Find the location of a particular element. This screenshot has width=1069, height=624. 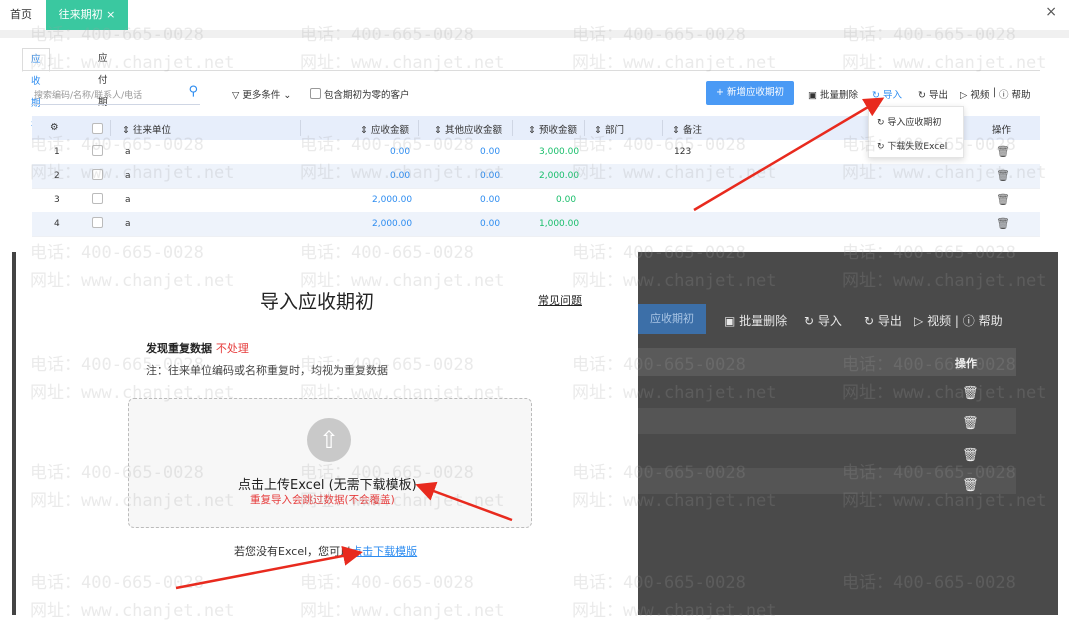

arrow-to-import is located at coordinates (789, 154).